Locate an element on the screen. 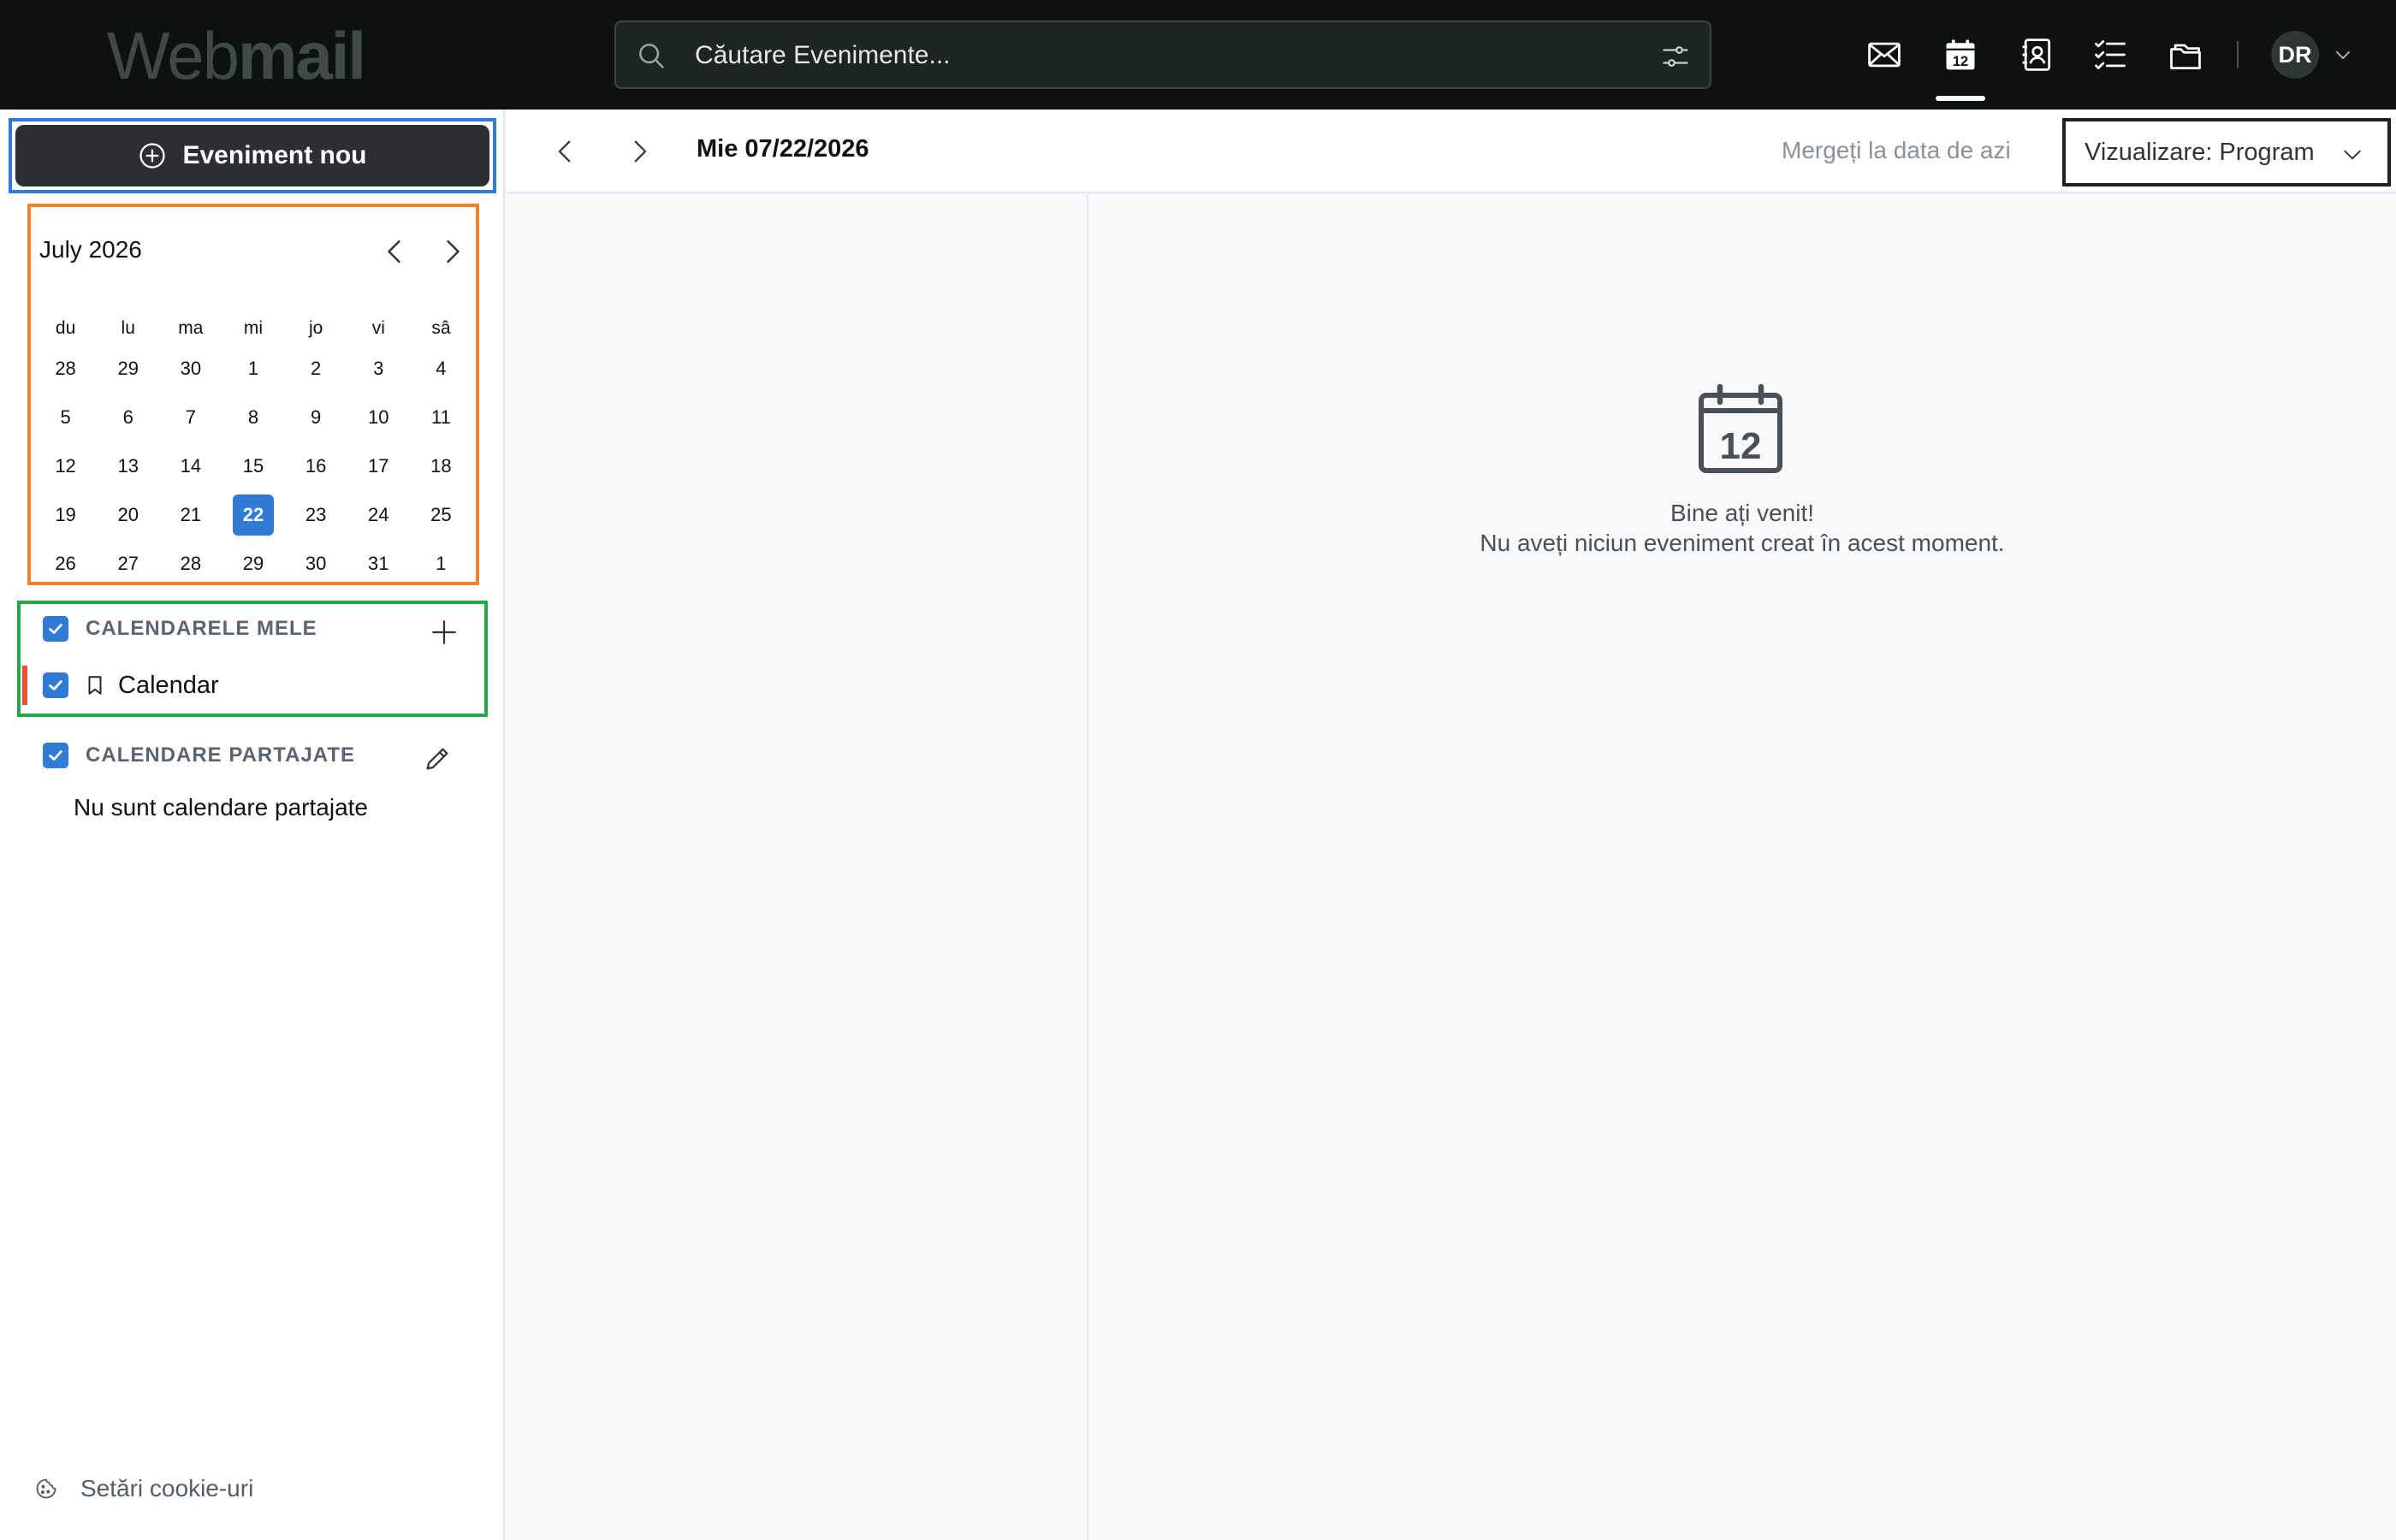  shared-calendars-title: CALENDARE PARTAJATE is located at coordinates (221, 755).